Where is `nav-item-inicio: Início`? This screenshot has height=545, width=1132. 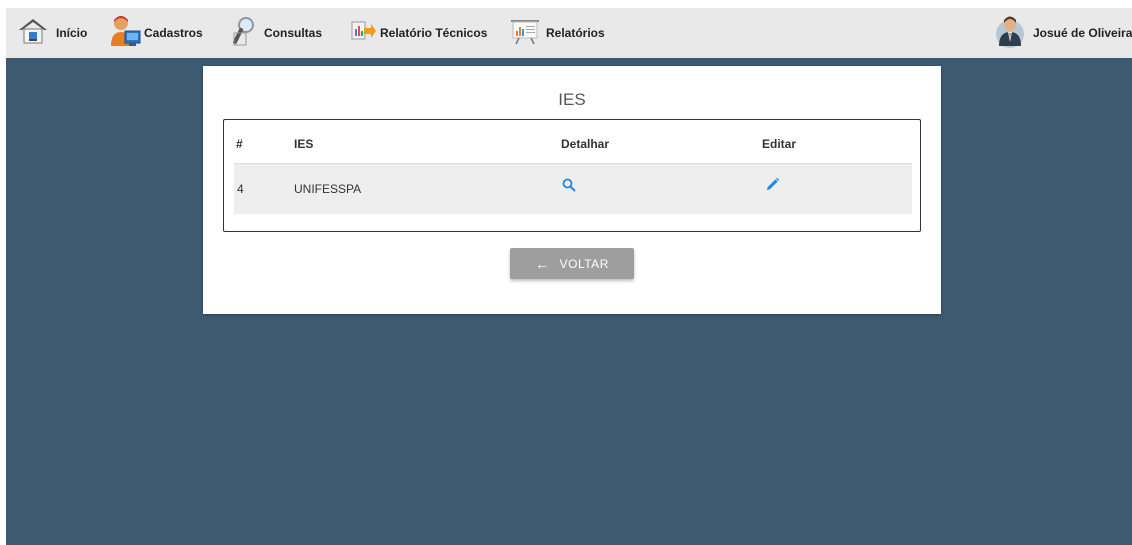 nav-item-inicio: Início is located at coordinates (51, 33).